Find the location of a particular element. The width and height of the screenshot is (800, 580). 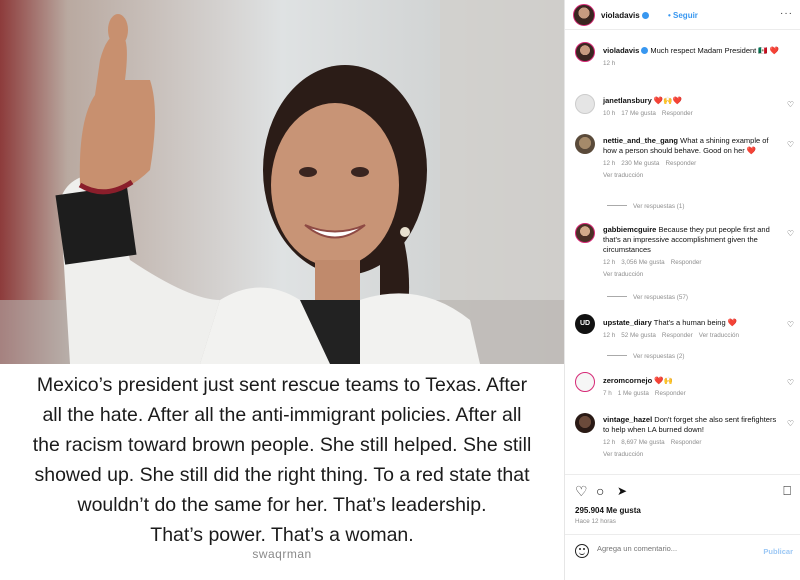

view-replies-link: Ver respuestas (2) is located at coordinates (645, 356).